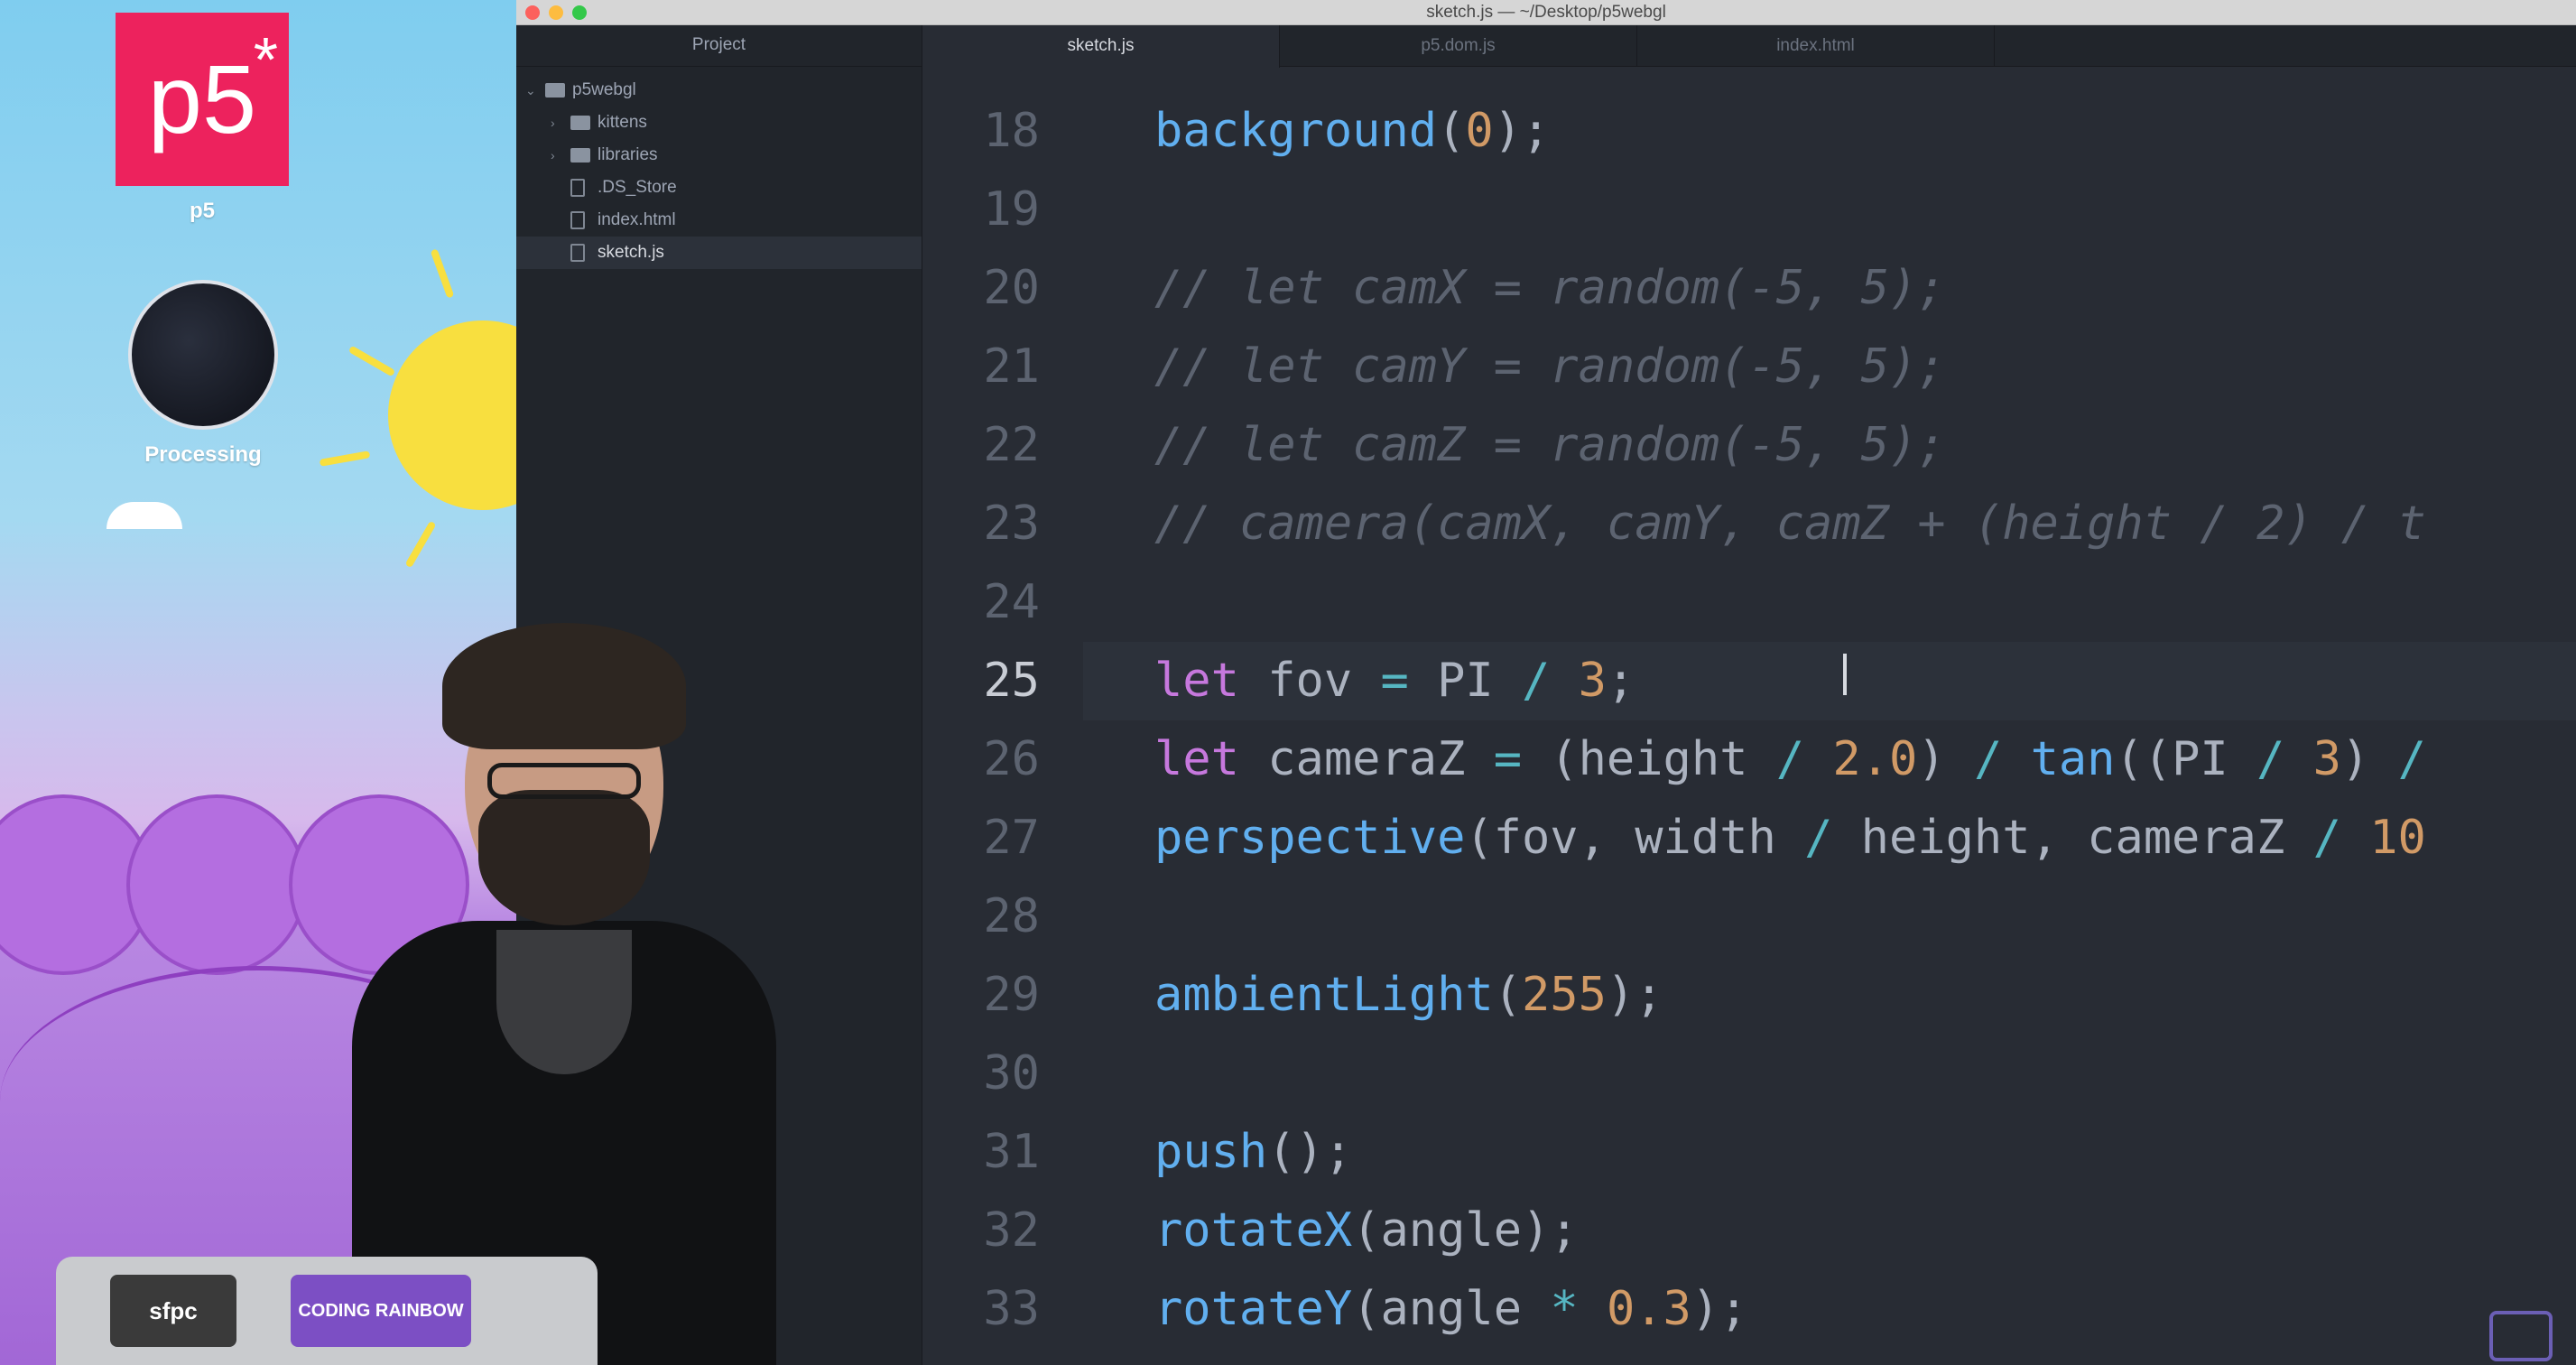  What do you see at coordinates (1352, 131) in the screenshot?
I see `code-line: background(0);` at bounding box center [1352, 131].